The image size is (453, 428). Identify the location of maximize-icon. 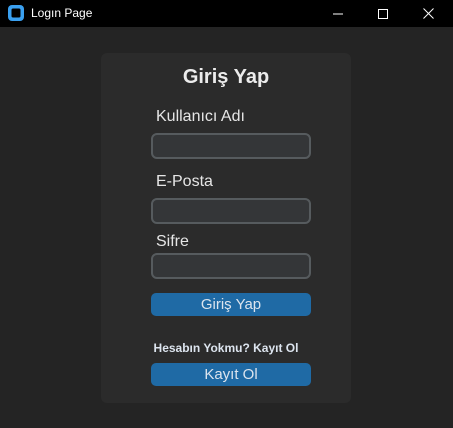
(383, 13).